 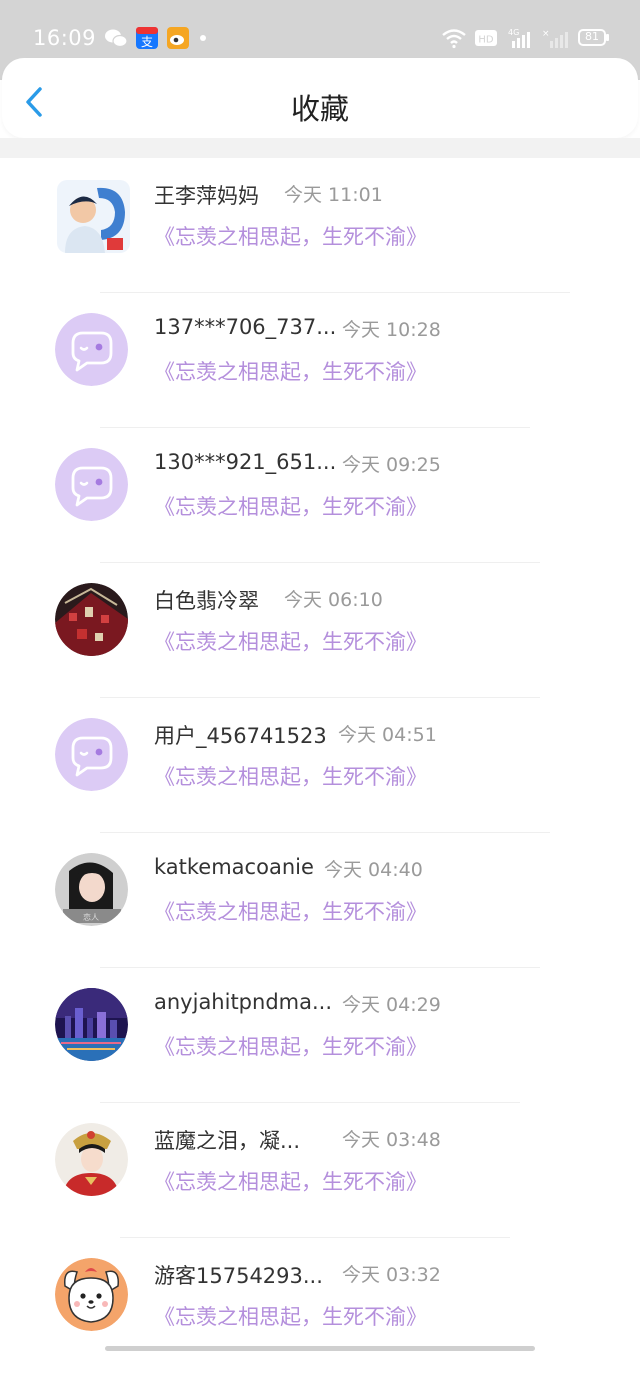 What do you see at coordinates (519, 38) in the screenshot?
I see `signal-4g-icon: 4G` at bounding box center [519, 38].